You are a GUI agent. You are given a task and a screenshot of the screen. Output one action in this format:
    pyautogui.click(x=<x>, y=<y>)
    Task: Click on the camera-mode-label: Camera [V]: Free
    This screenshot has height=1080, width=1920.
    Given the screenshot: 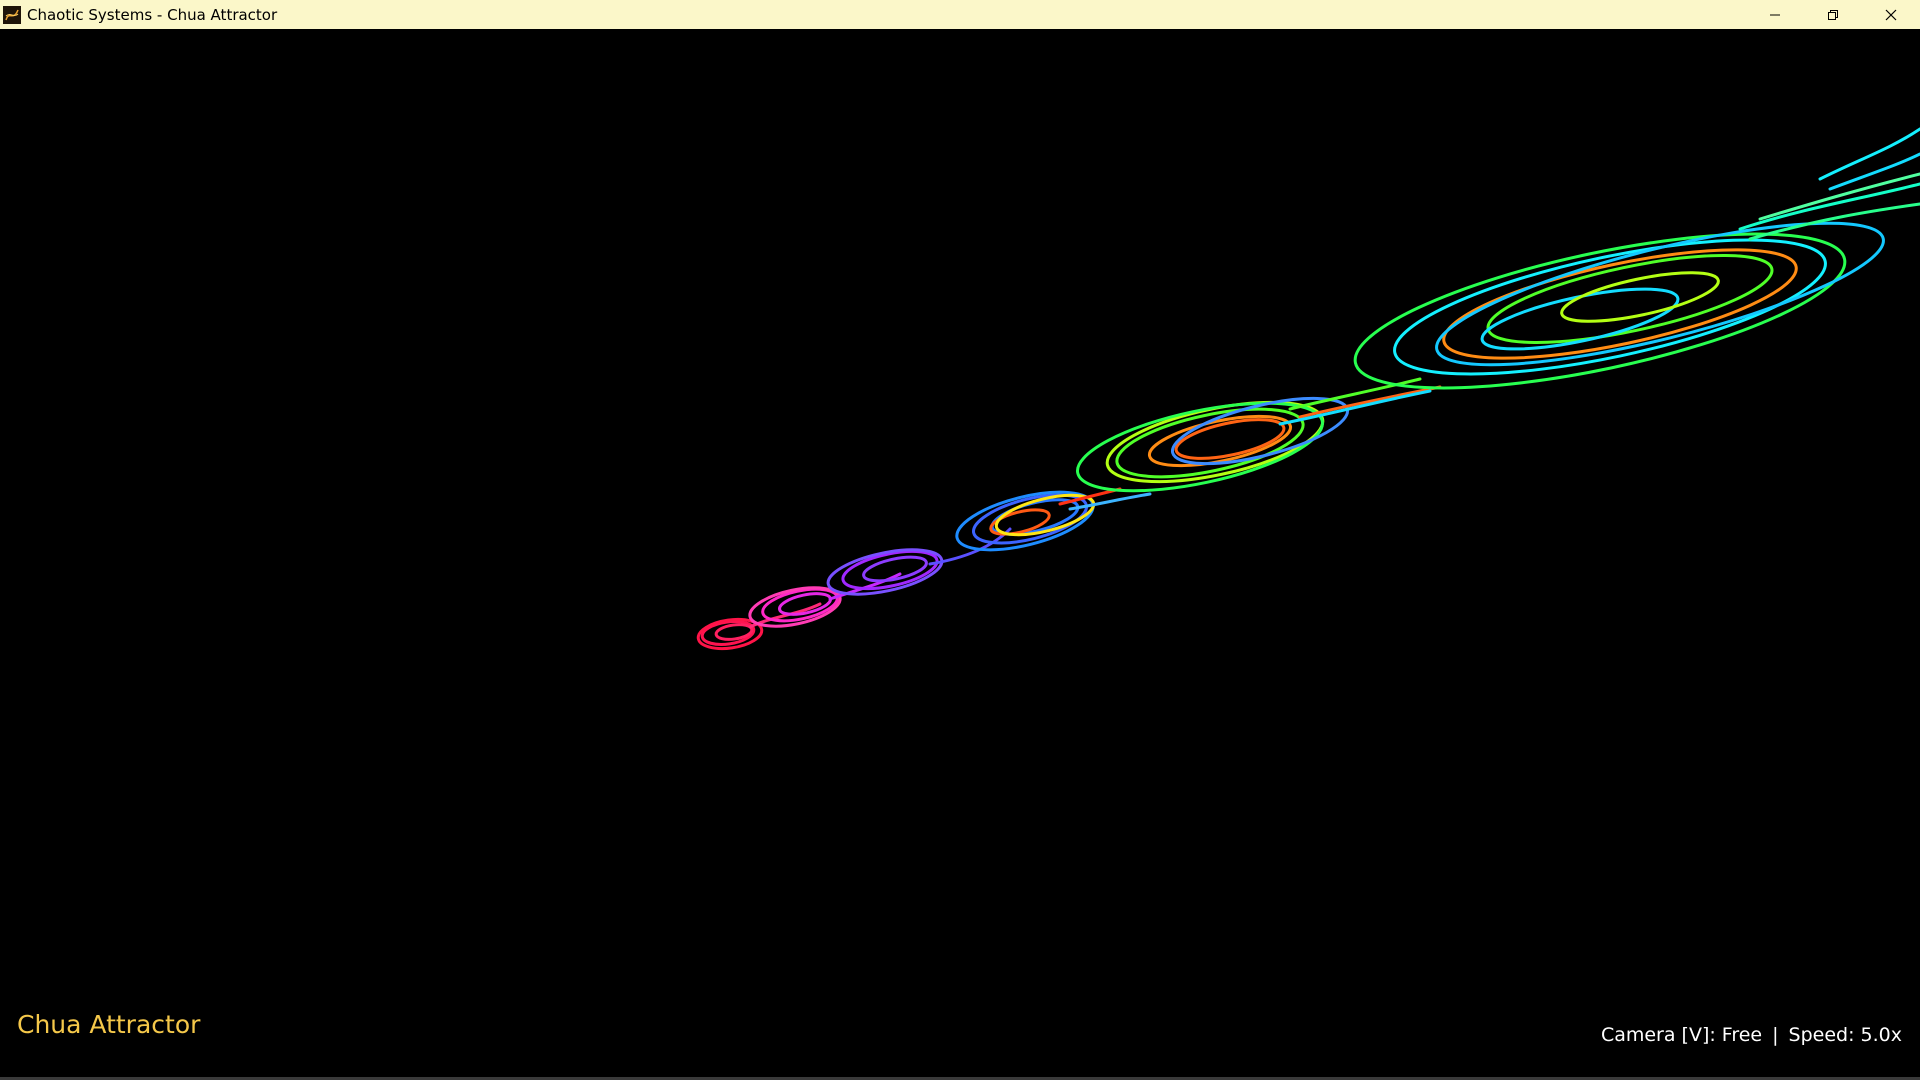 What is the action you would take?
    pyautogui.click(x=1681, y=1035)
    